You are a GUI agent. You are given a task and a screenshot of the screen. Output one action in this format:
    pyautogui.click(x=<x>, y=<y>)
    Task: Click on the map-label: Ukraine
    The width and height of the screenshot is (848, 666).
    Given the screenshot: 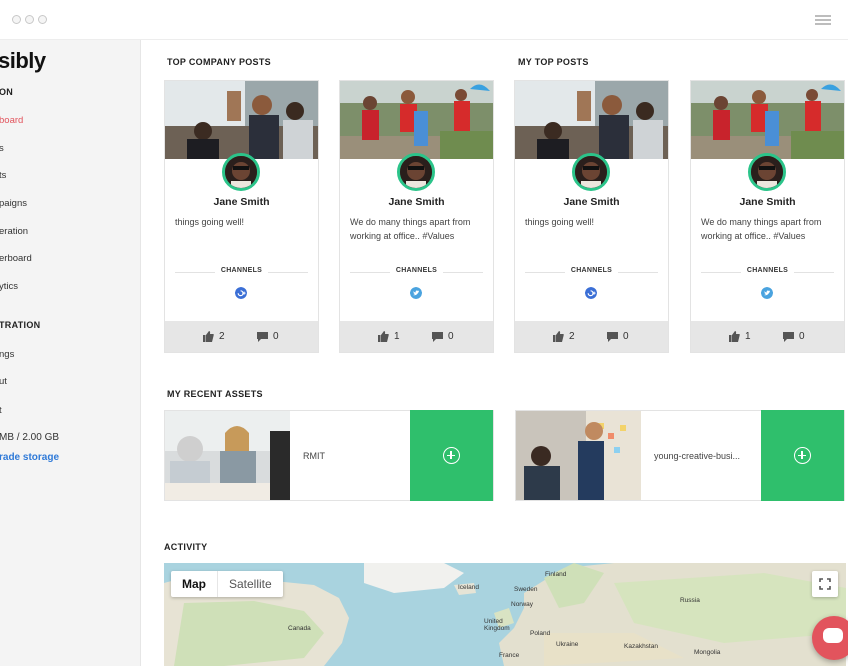 What is the action you would take?
    pyautogui.click(x=567, y=644)
    